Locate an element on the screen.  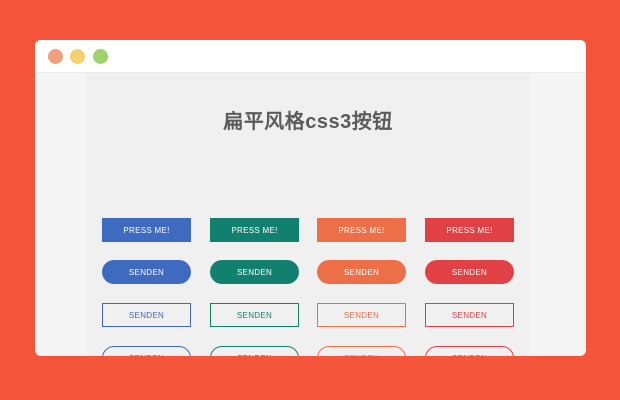
window-titlebar is located at coordinates (310, 56).